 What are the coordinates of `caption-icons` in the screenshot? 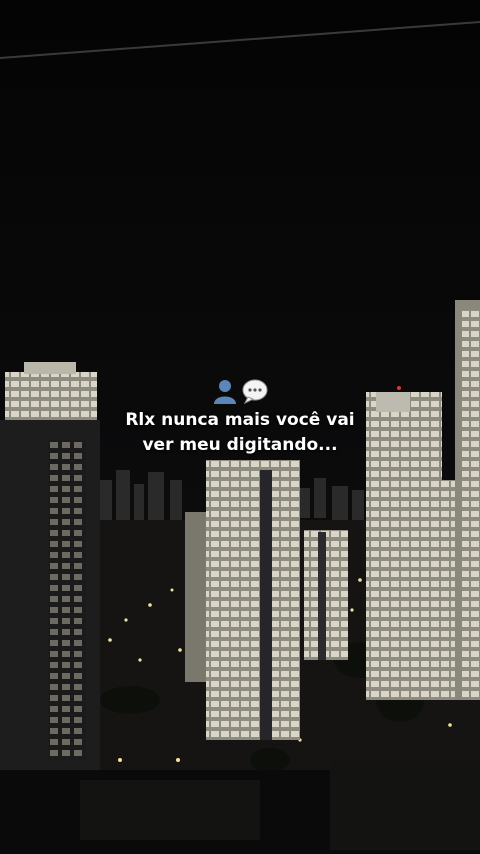 It's located at (240, 391).